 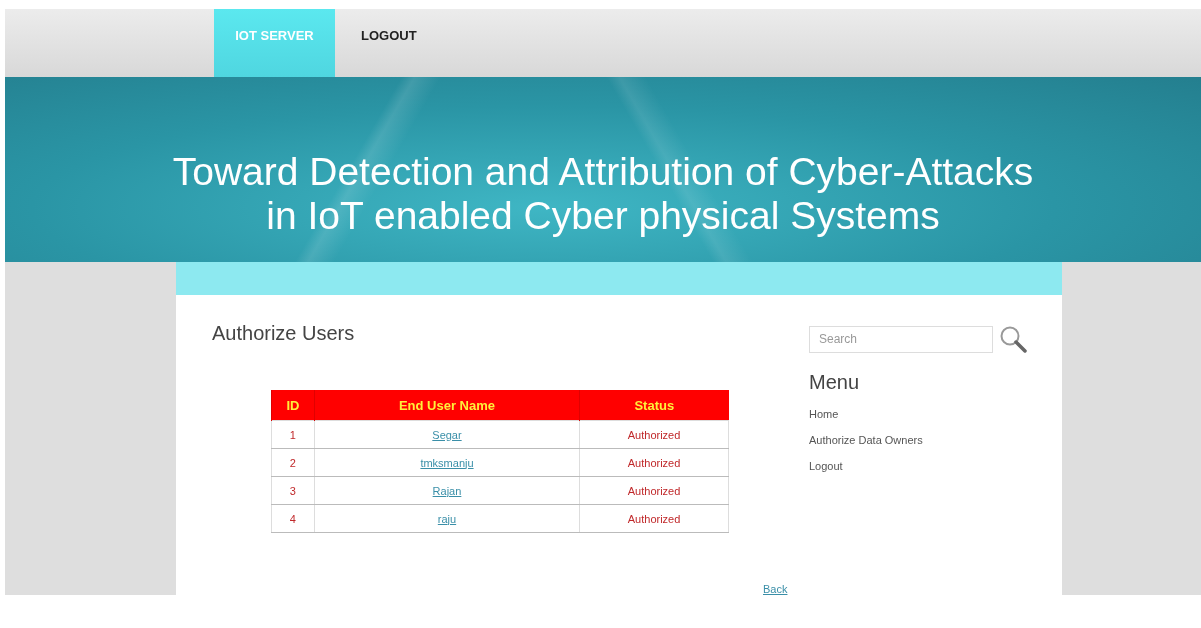 I want to click on back-link: Back, so click(x=775, y=589).